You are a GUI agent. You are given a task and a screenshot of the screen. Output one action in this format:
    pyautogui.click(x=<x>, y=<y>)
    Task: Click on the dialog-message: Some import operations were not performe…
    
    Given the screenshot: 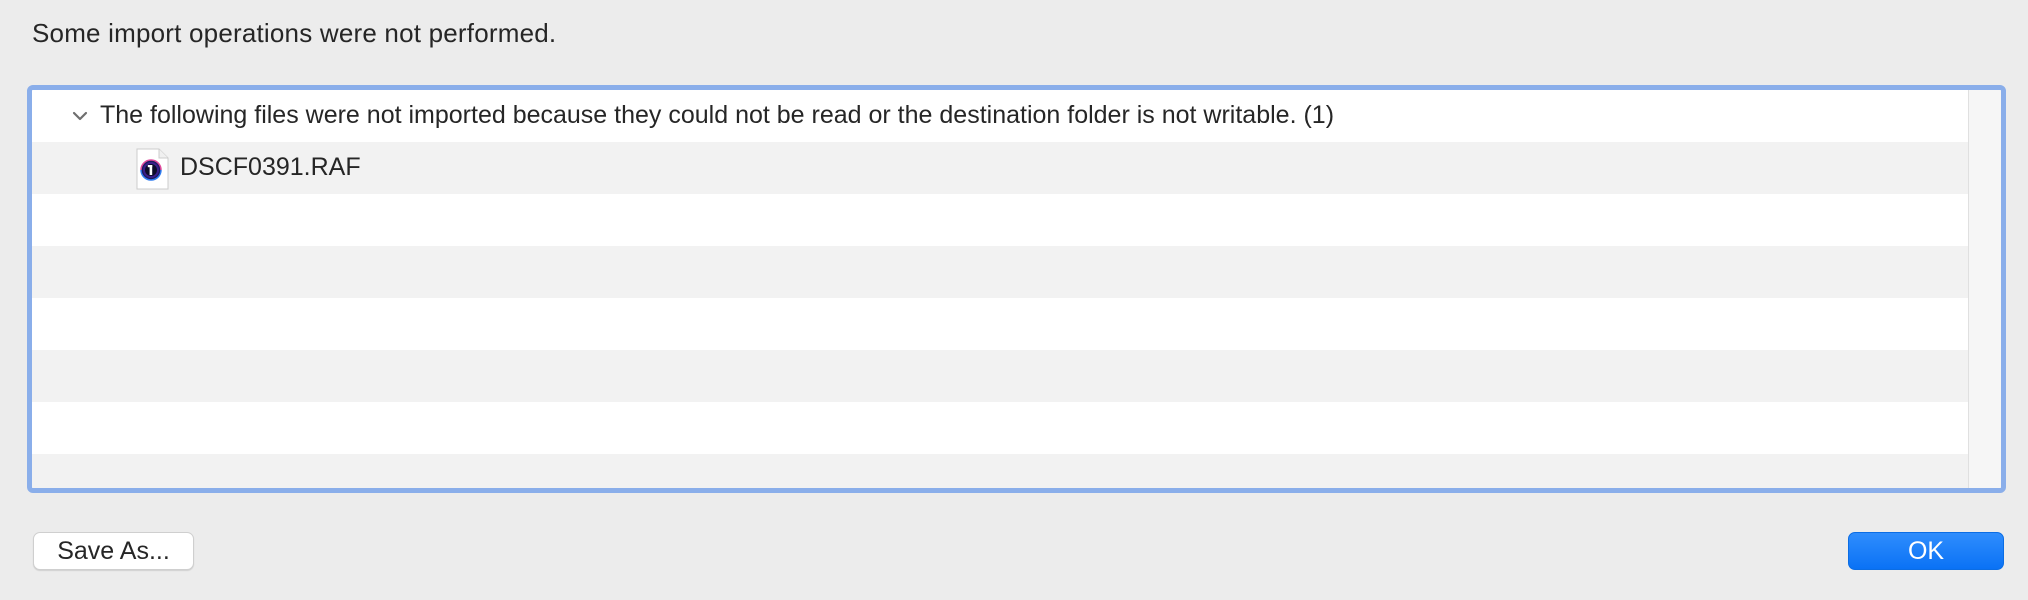 What is the action you would take?
    pyautogui.click(x=294, y=33)
    